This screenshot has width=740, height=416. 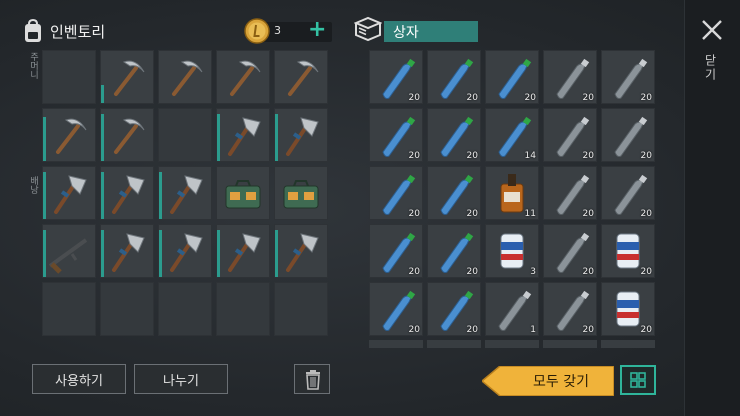 I want to click on inventory-header: 인벤토리, so click(x=64, y=31).